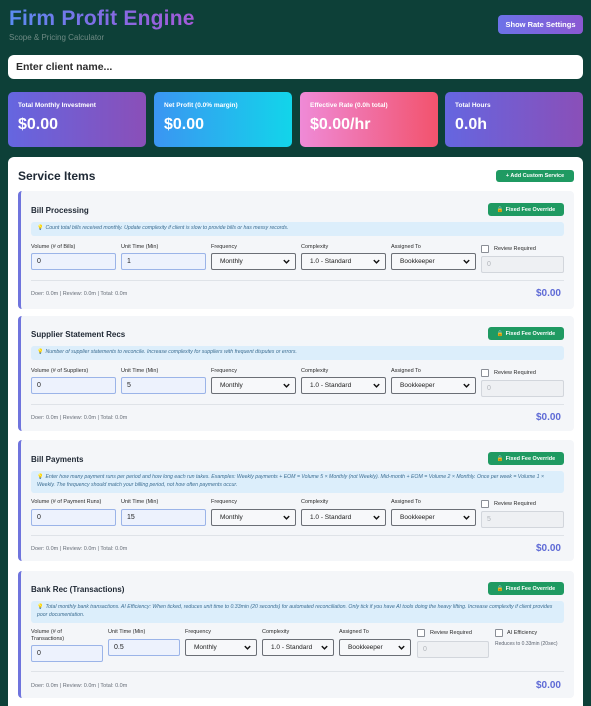  What do you see at coordinates (471, 124) in the screenshot?
I see `stat-value: 0.0h` at bounding box center [471, 124].